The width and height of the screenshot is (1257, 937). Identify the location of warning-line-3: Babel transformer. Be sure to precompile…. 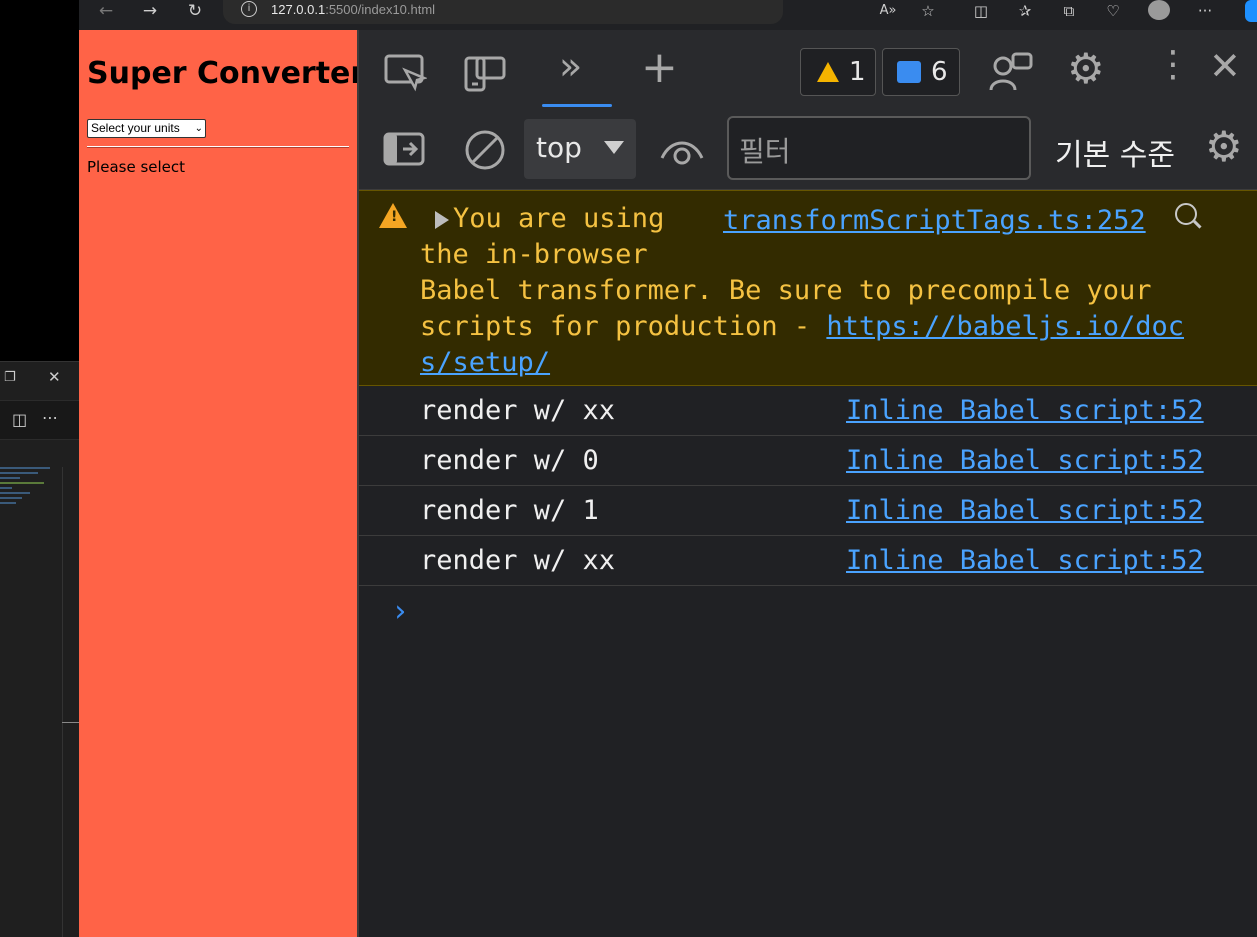
(786, 290).